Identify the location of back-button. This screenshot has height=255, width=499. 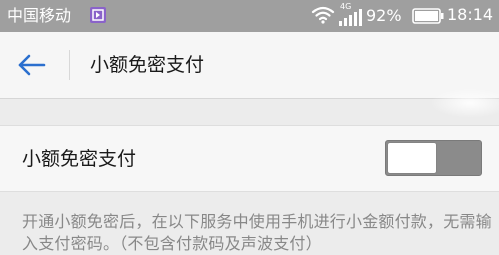
(33, 65).